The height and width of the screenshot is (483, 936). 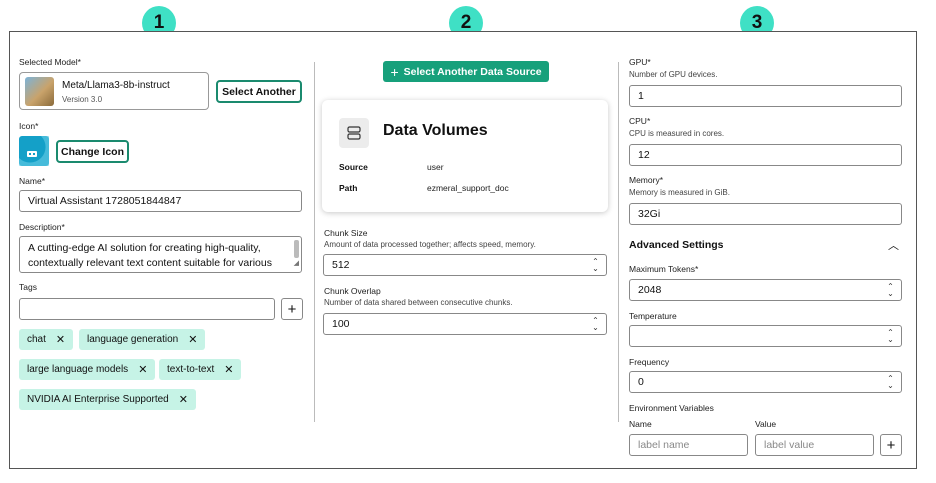 I want to click on environment-variables-label: Environment Variables, so click(x=671, y=408).